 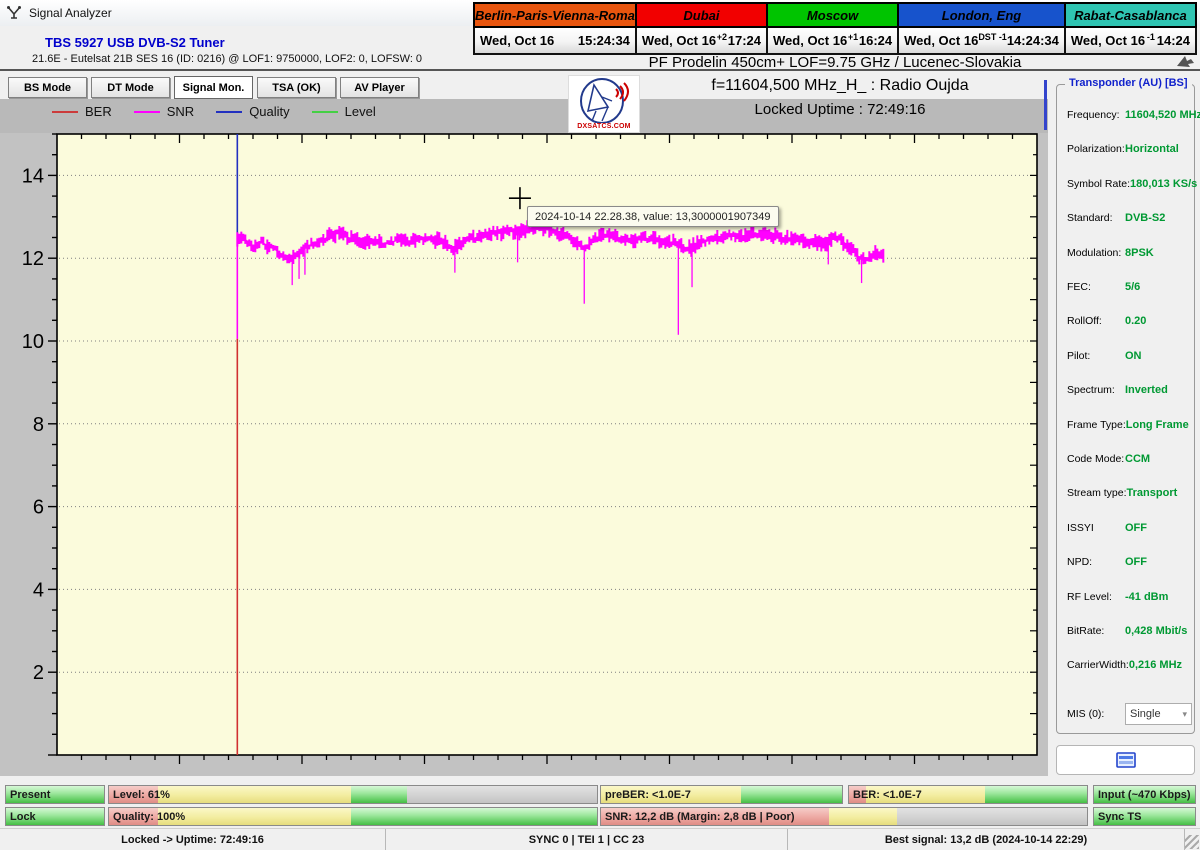 What do you see at coordinates (55, 816) in the screenshot?
I see `bar-lock: Lock` at bounding box center [55, 816].